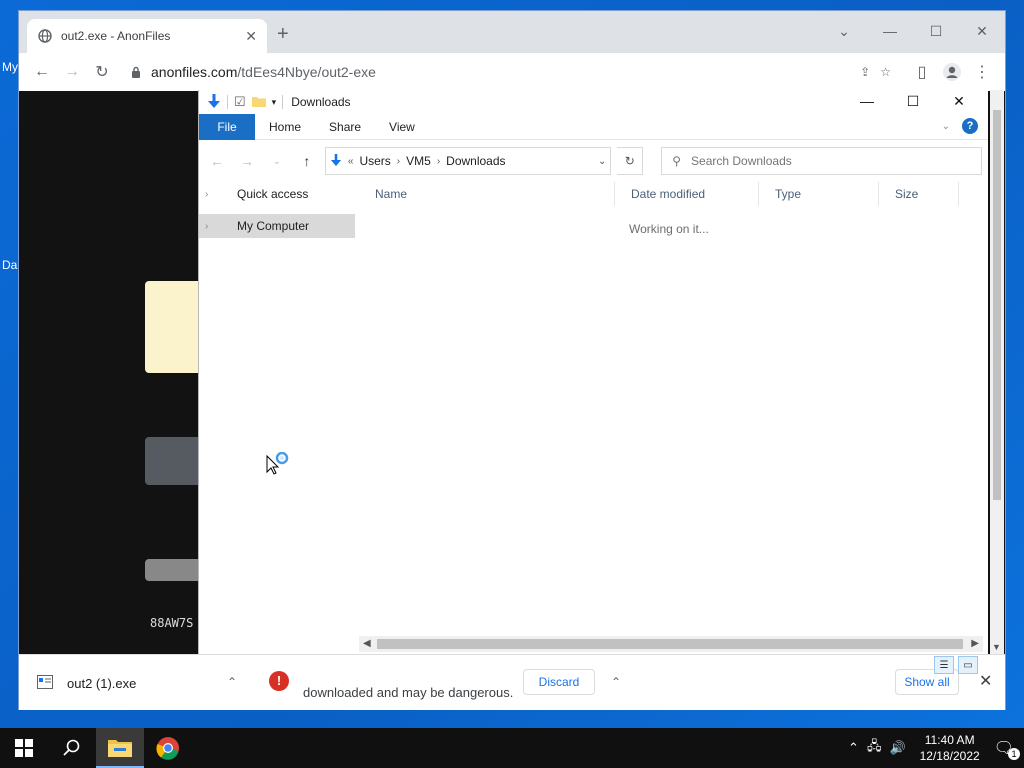 The width and height of the screenshot is (1024, 768). What do you see at coordinates (919, 194) in the screenshot?
I see `column-size: Size` at bounding box center [919, 194].